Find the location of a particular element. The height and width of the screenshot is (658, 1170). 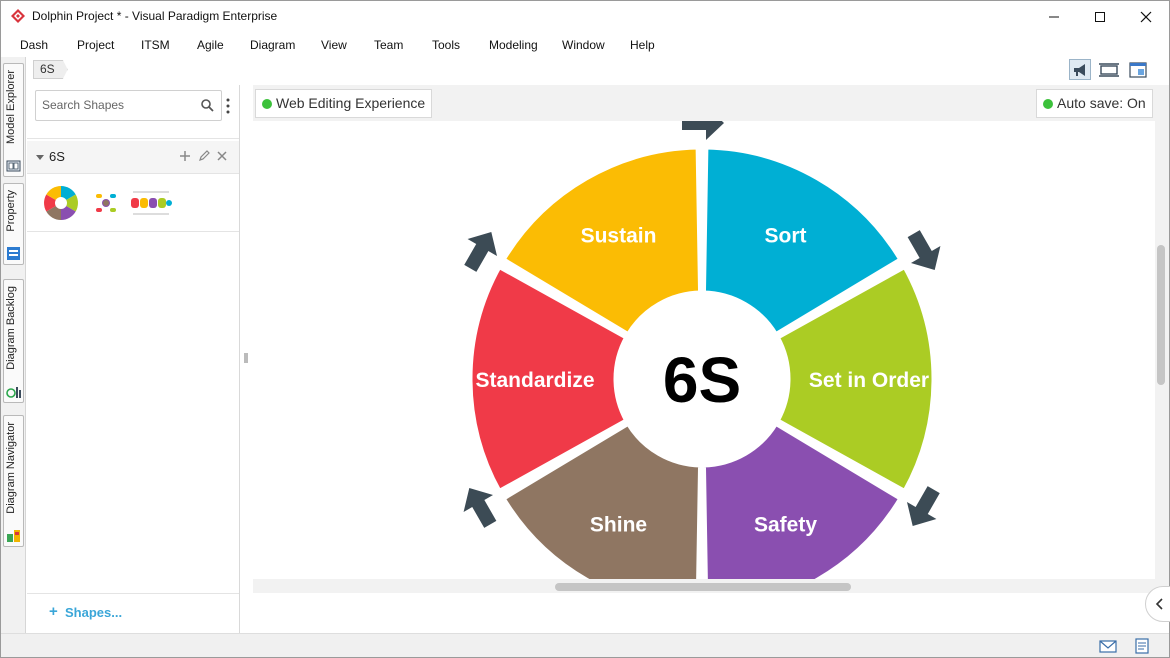

layout-panel-button is located at coordinates (1138, 69).